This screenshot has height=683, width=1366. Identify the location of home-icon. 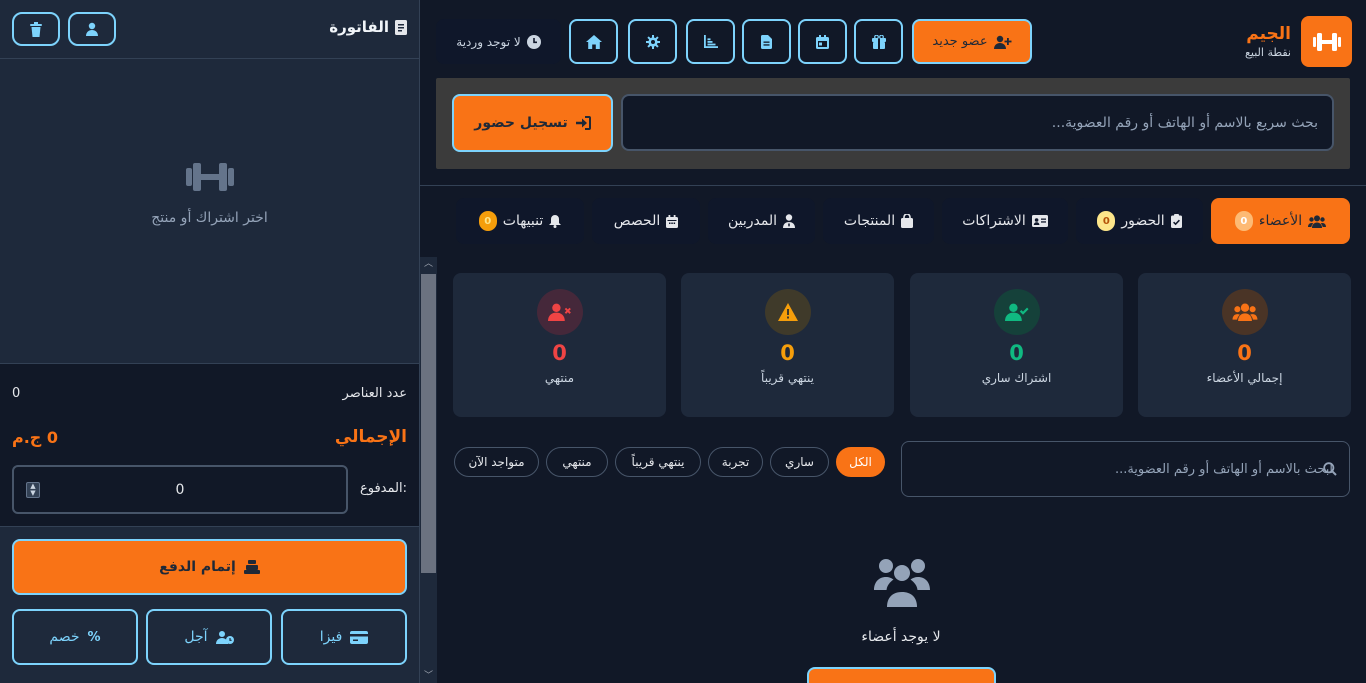
(593, 41).